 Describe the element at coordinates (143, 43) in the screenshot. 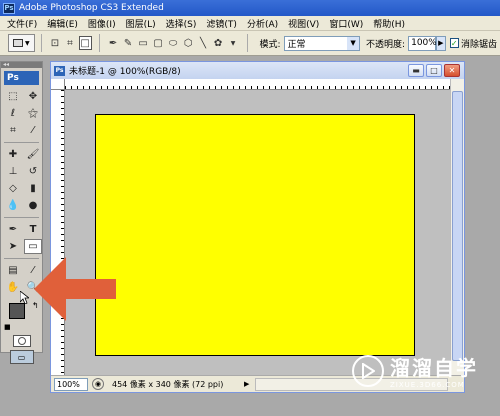

I see `rectangle-shape-icon: ▭` at that location.